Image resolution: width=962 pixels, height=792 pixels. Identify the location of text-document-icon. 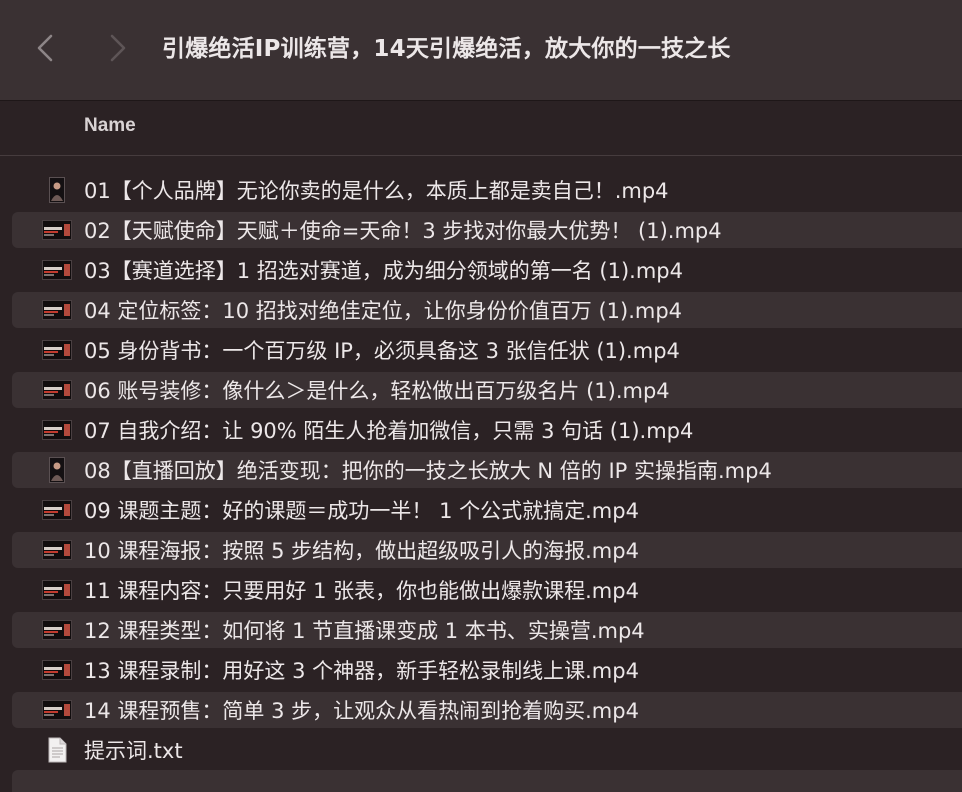
(57, 750).